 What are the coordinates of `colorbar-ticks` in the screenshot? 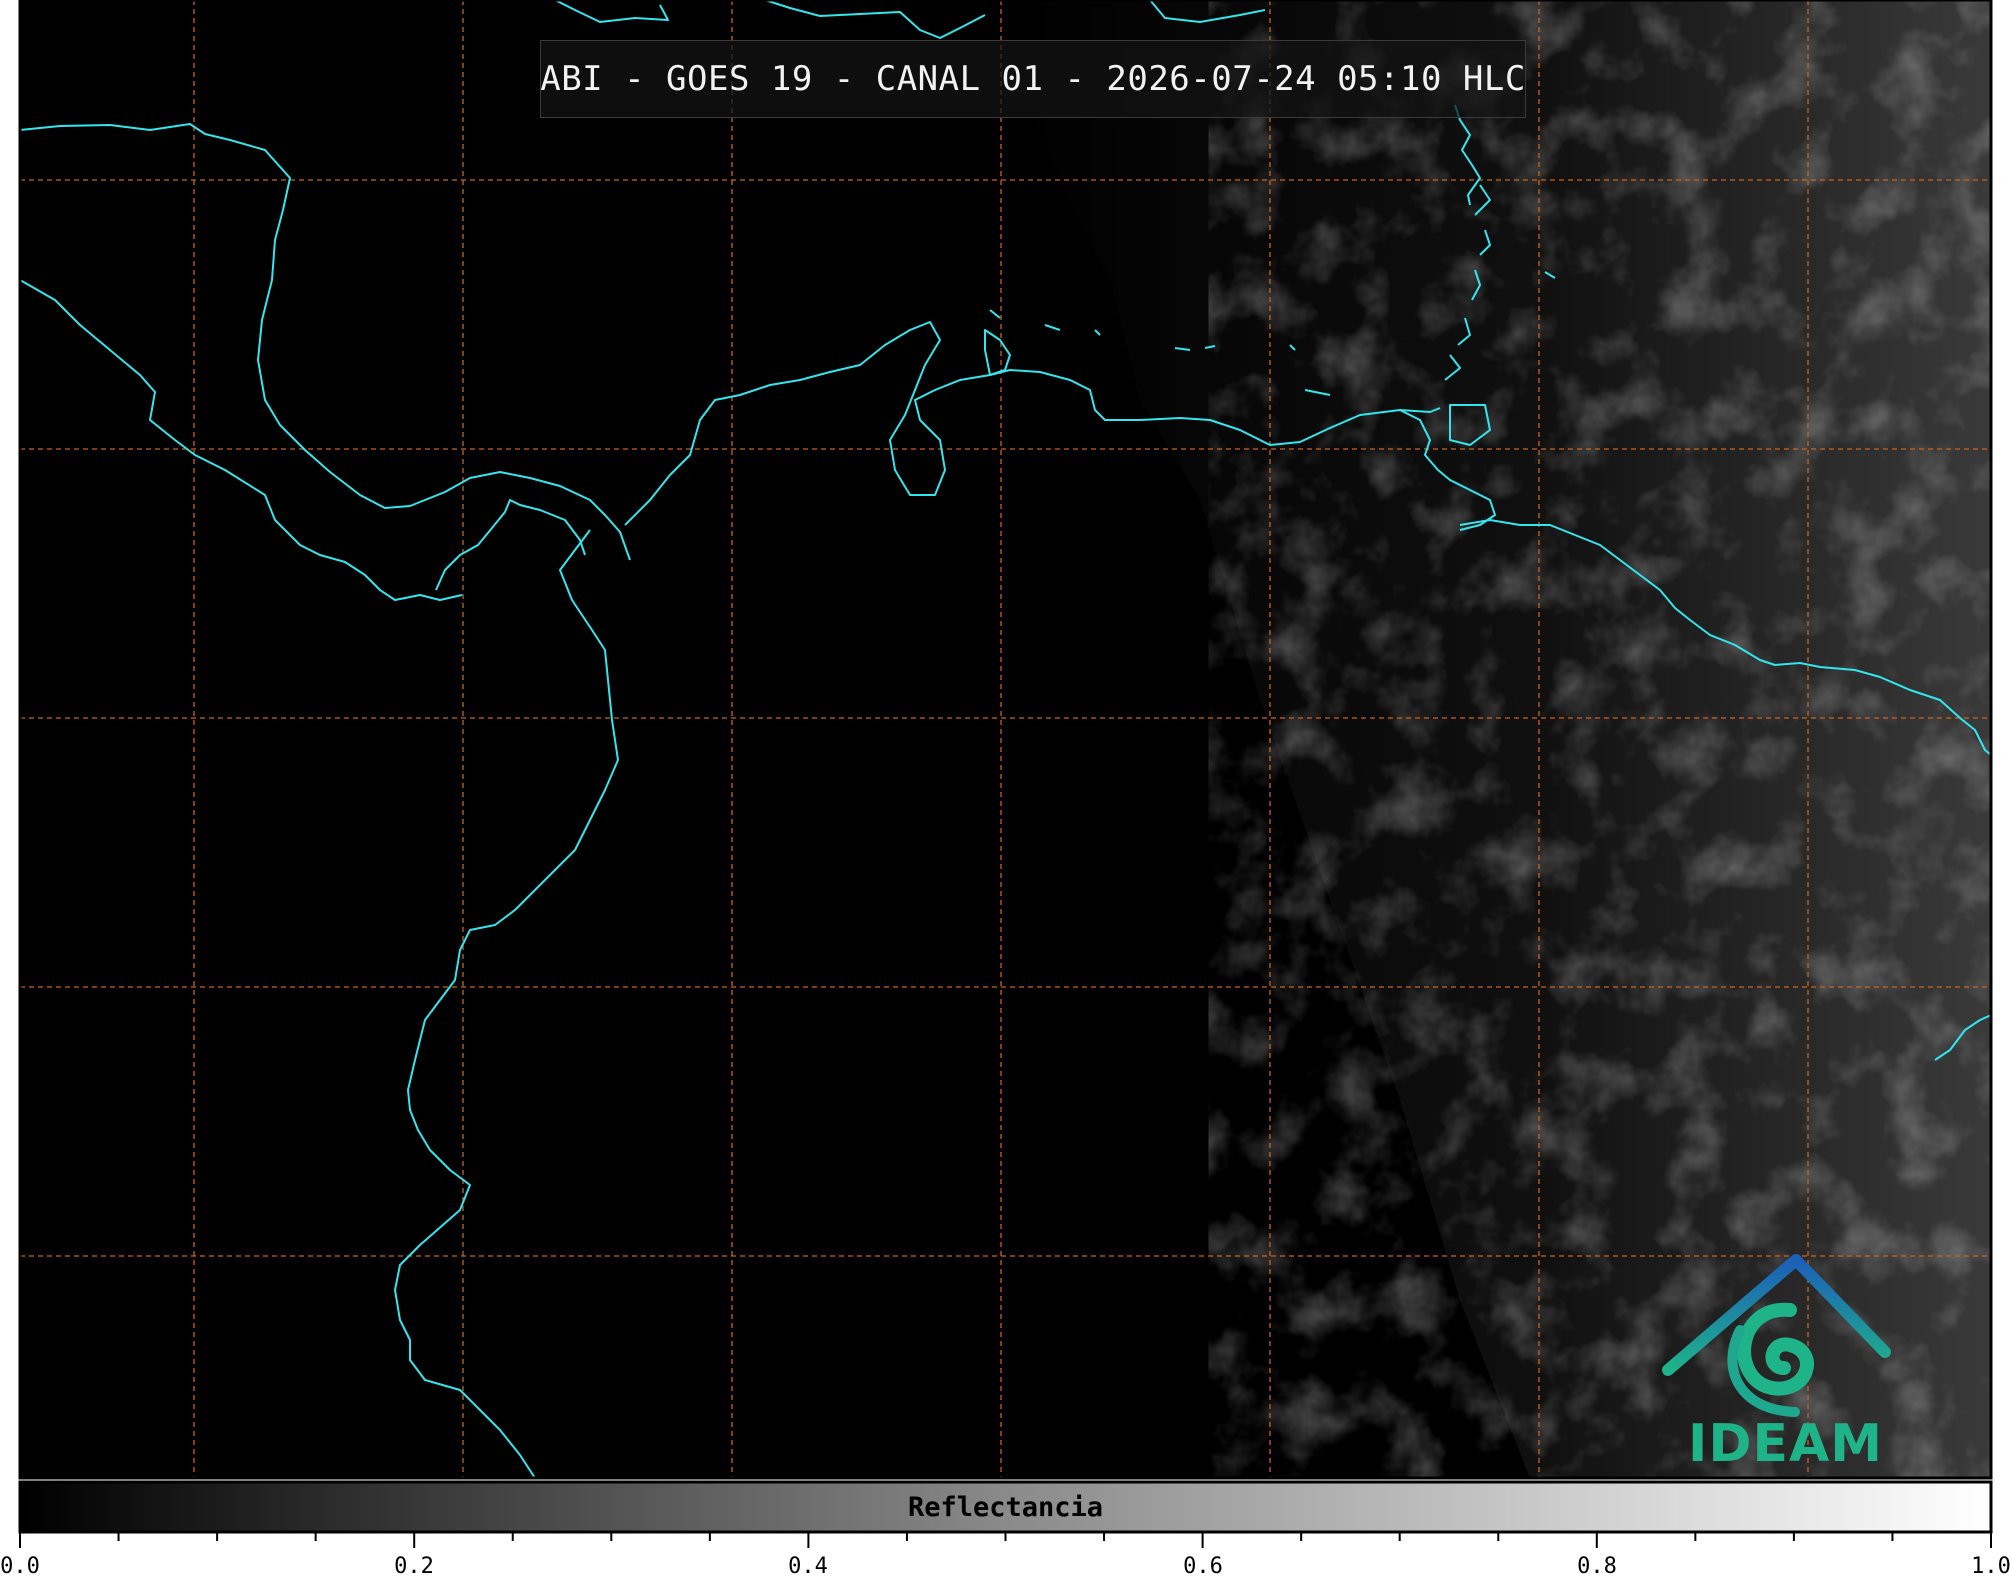 It's located at (1005, 1540).